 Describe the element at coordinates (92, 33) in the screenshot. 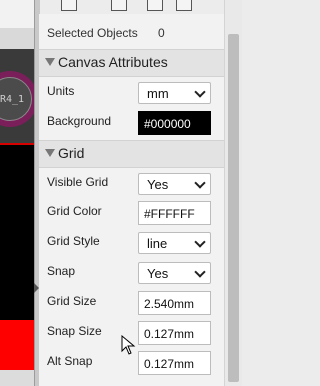

I see `selected-objects-label: Selected Objects` at that location.